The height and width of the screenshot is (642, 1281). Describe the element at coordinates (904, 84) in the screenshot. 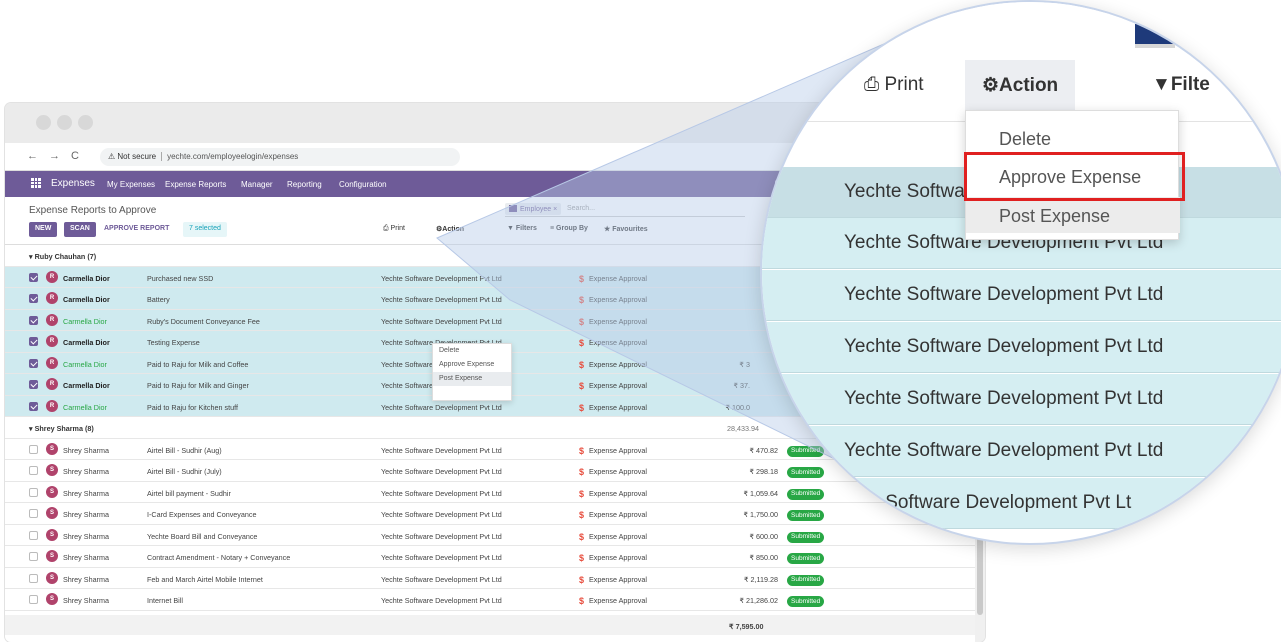

I see `zoomed-print-label: Print` at that location.